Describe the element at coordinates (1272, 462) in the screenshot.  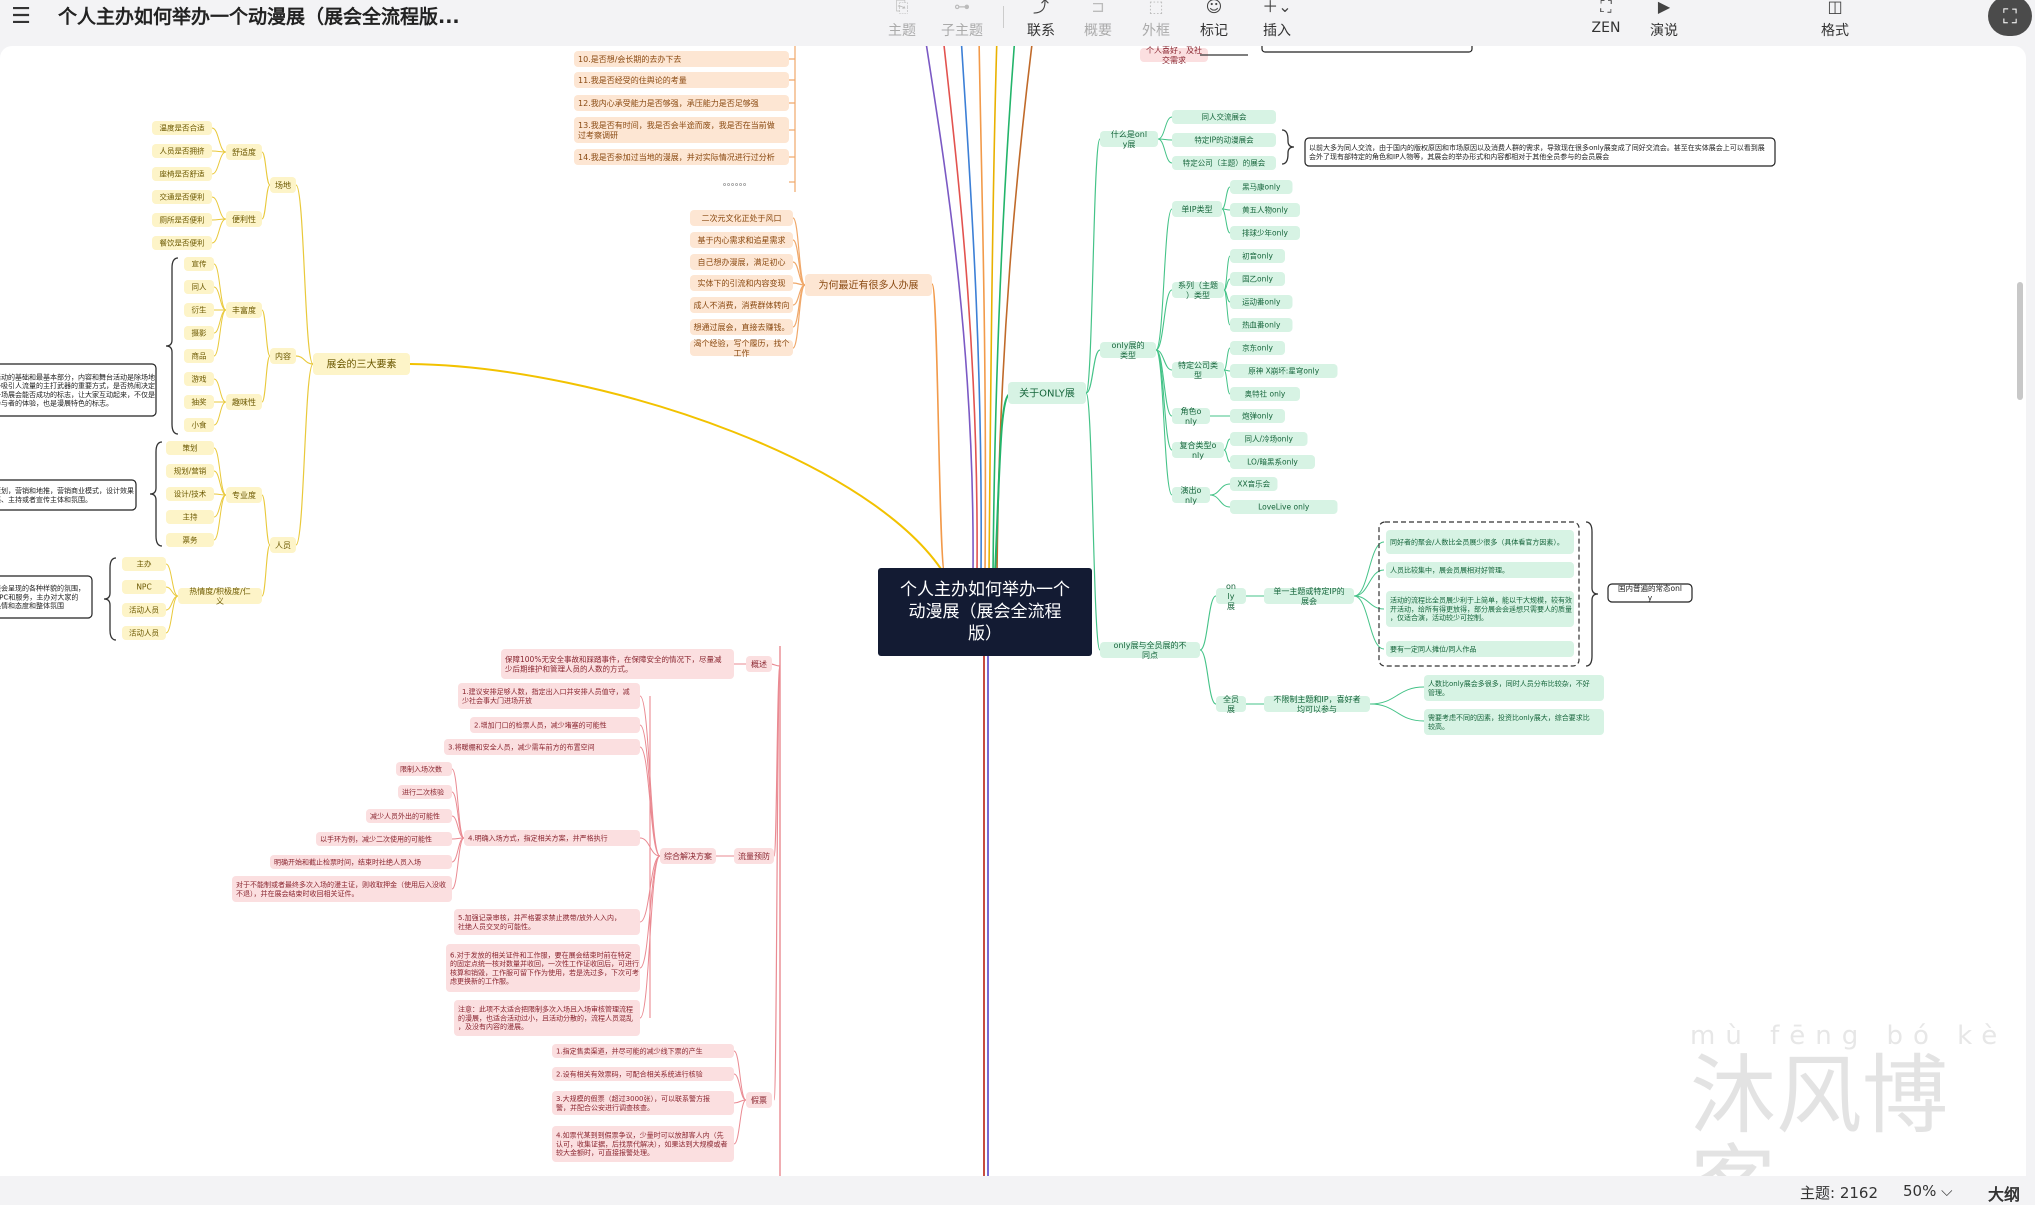
I see `only-type-item: LO/暗黑系only` at that location.